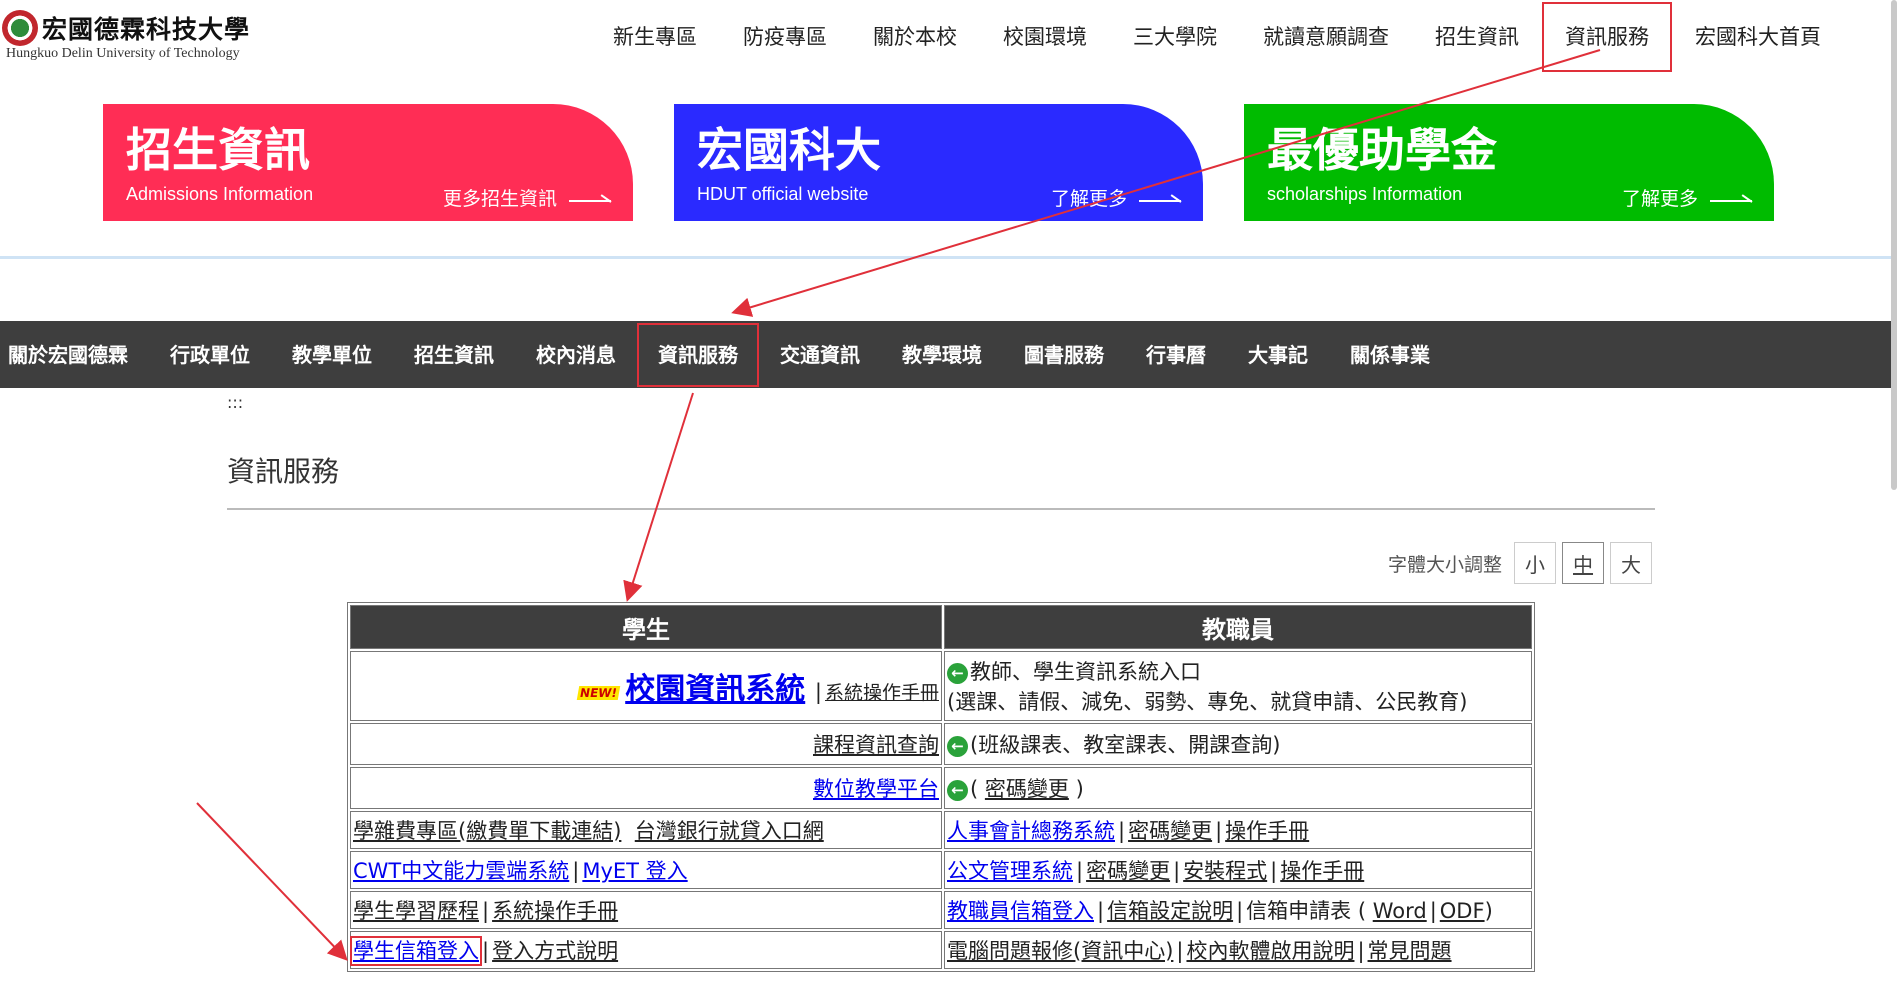 Image resolution: width=1897 pixels, height=981 pixels. I want to click on table-cell: 數位教學平台, so click(646, 788).